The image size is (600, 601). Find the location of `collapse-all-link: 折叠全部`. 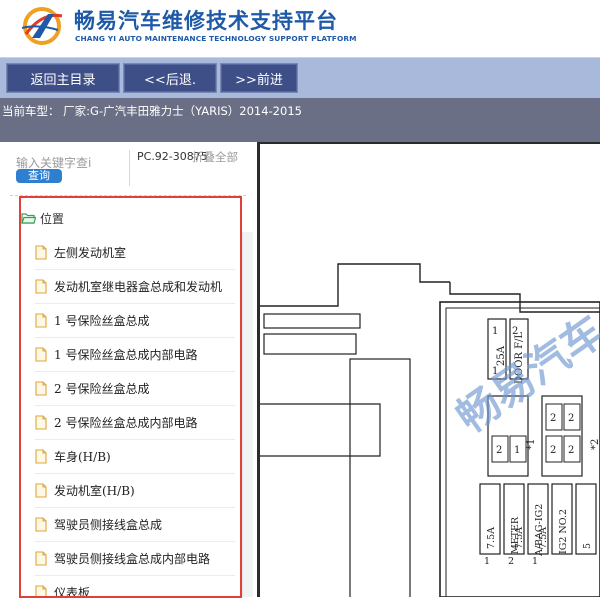

collapse-all-link: 折叠全部 is located at coordinates (215, 157).